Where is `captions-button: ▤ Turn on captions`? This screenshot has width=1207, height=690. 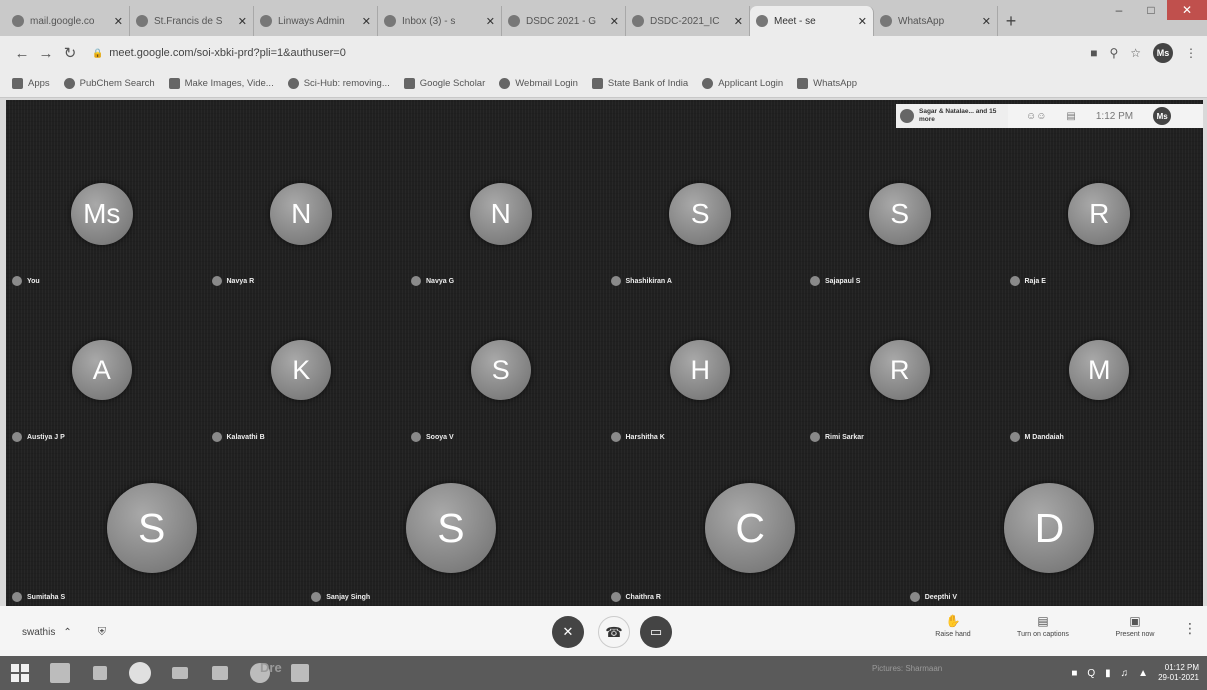
captions-button: ▤ Turn on captions is located at coordinates (1043, 626).